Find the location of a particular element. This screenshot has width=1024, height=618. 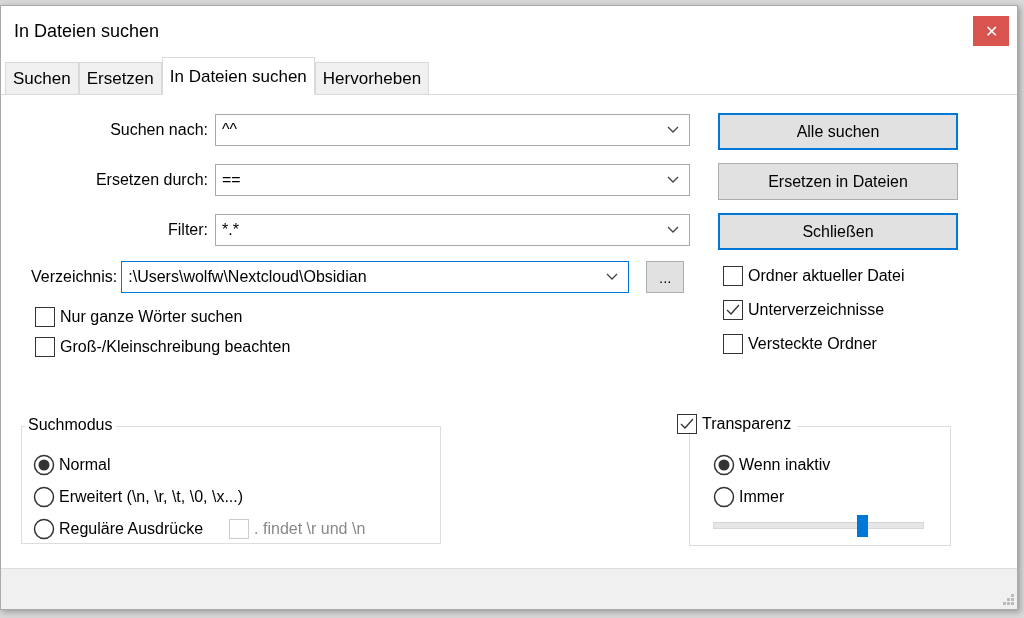

checkbox-label: Ordner aktueller Datei is located at coordinates (826, 276).